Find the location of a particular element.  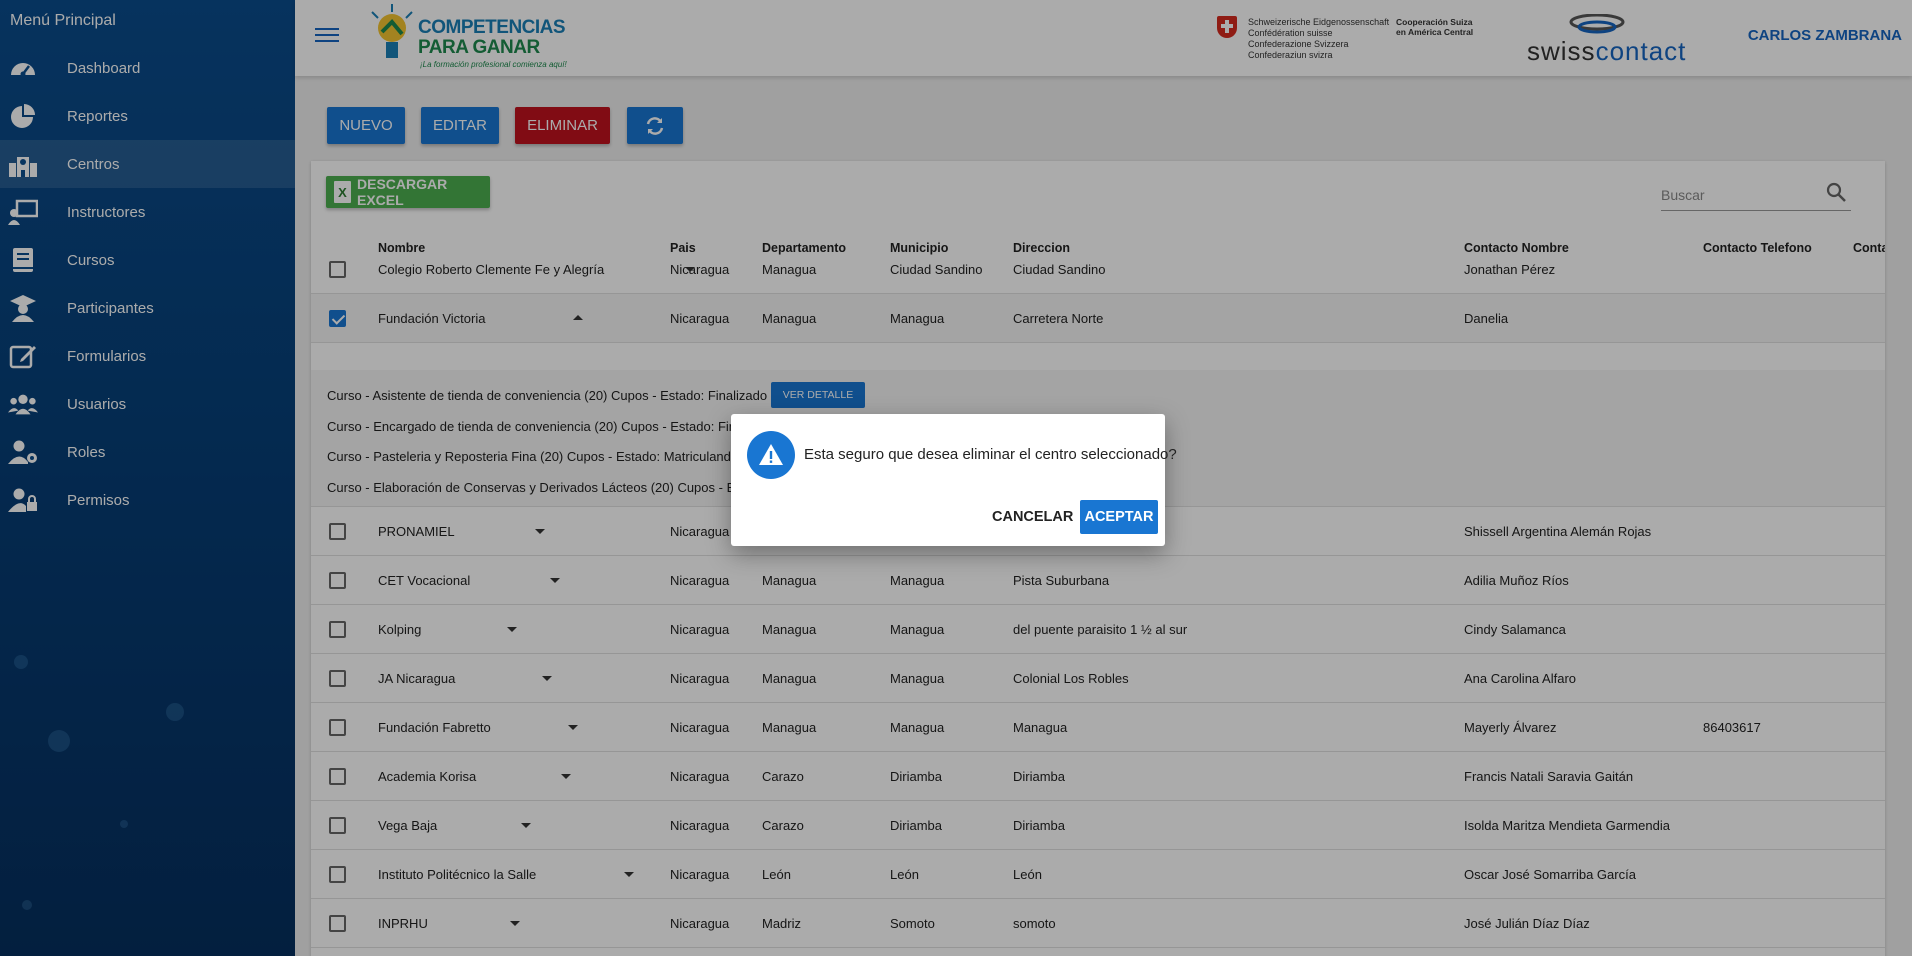

accept-button: ACEPTAR is located at coordinates (1119, 517).